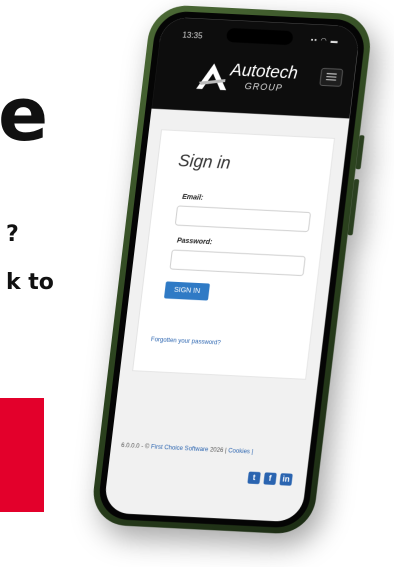 This screenshot has height=567, width=394. I want to click on email-label: Email:, so click(192, 197).